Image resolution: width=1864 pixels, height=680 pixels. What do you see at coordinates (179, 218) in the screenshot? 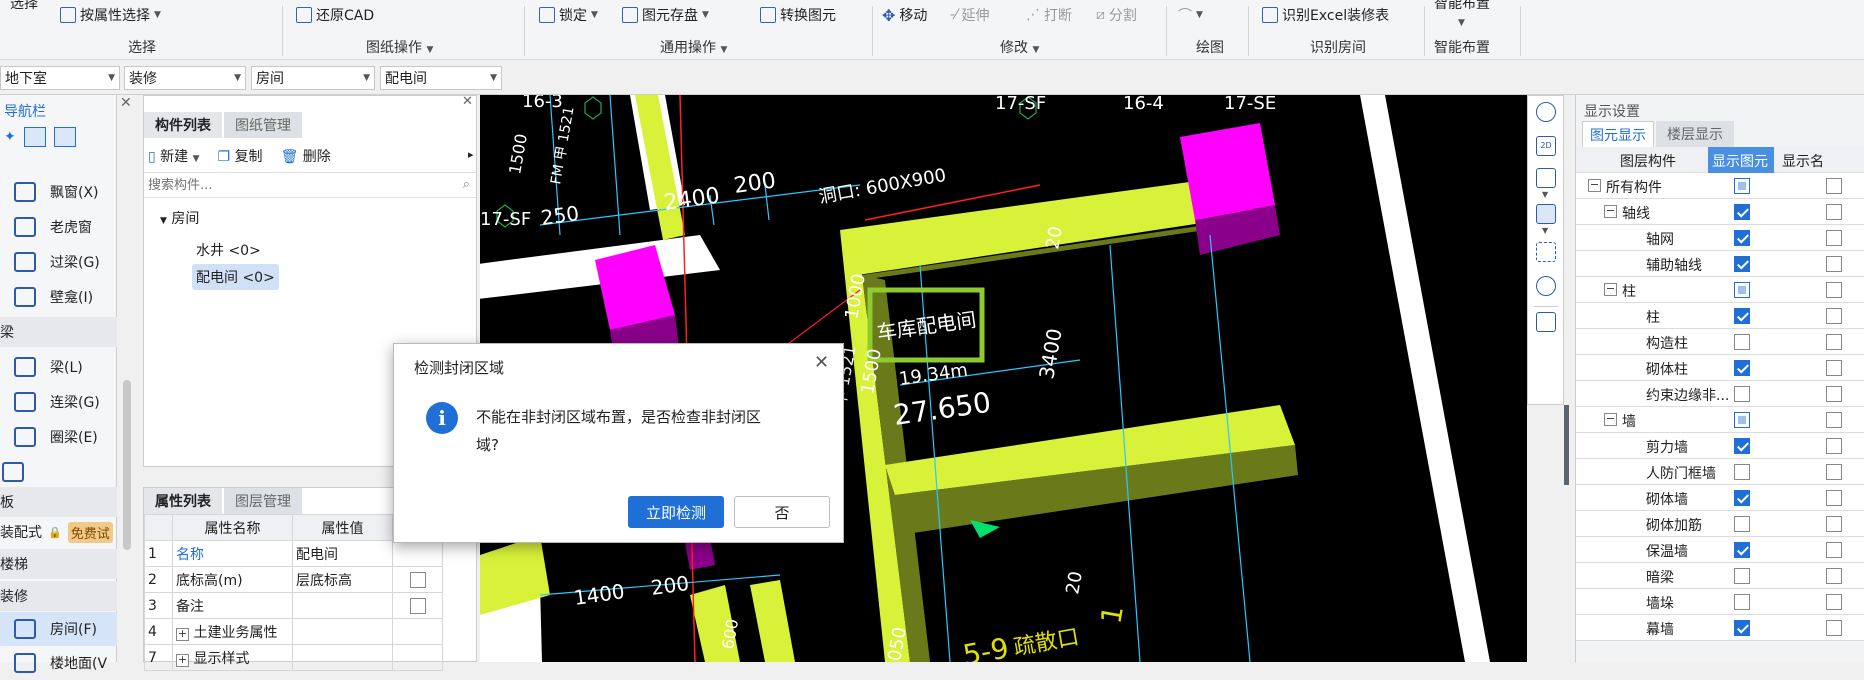
I see `tree-root-room: ▼ 房间` at bounding box center [179, 218].